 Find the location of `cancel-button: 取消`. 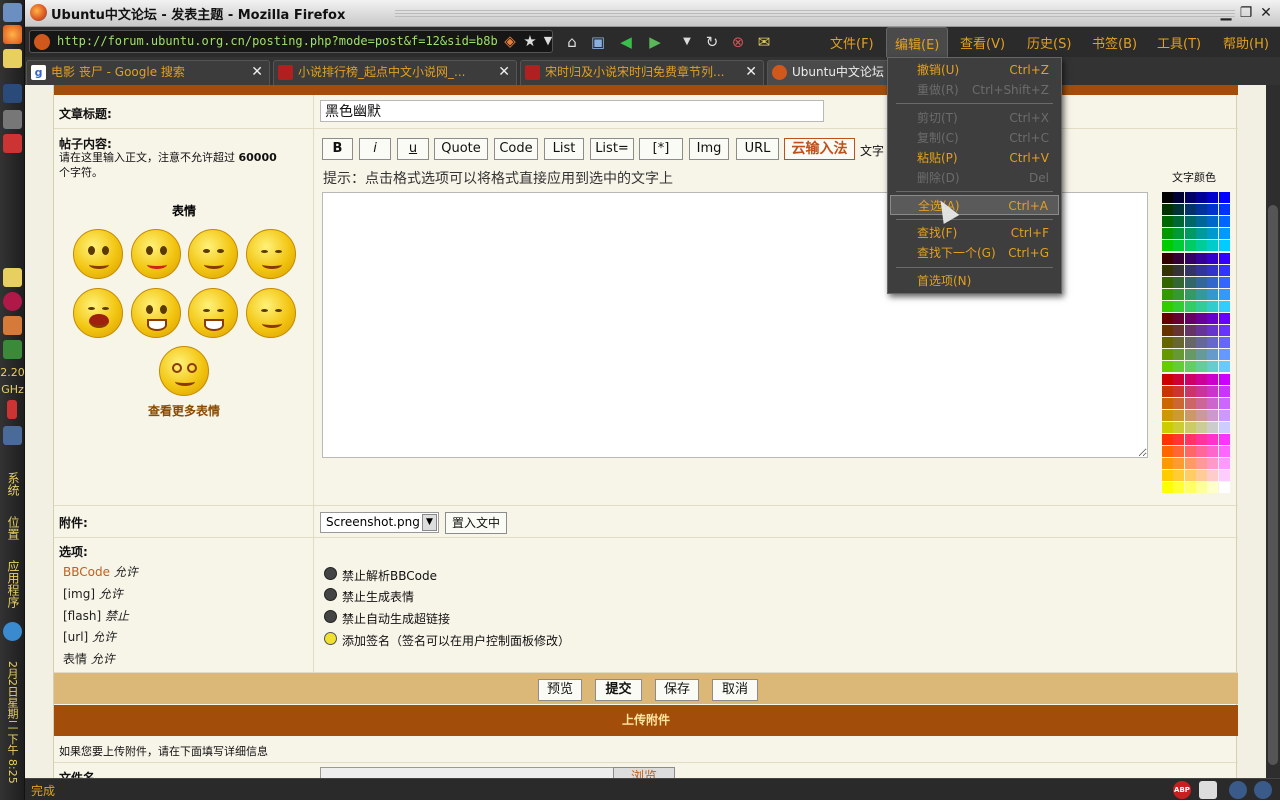

cancel-button: 取消 is located at coordinates (735, 690).